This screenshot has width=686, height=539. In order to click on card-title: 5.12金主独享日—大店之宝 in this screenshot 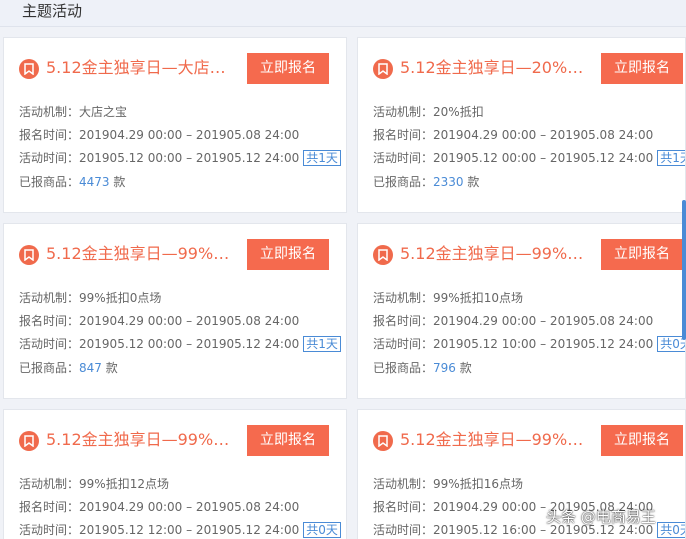, I will do `click(143, 67)`.